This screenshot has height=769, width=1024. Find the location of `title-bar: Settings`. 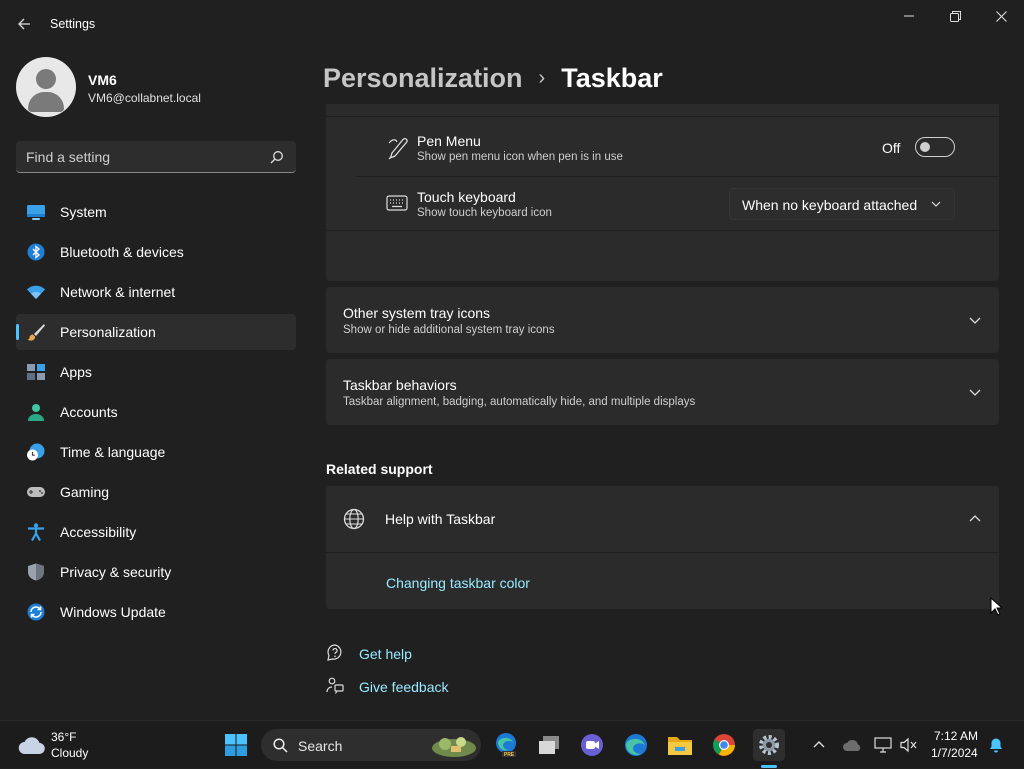

title-bar: Settings is located at coordinates (512, 24).